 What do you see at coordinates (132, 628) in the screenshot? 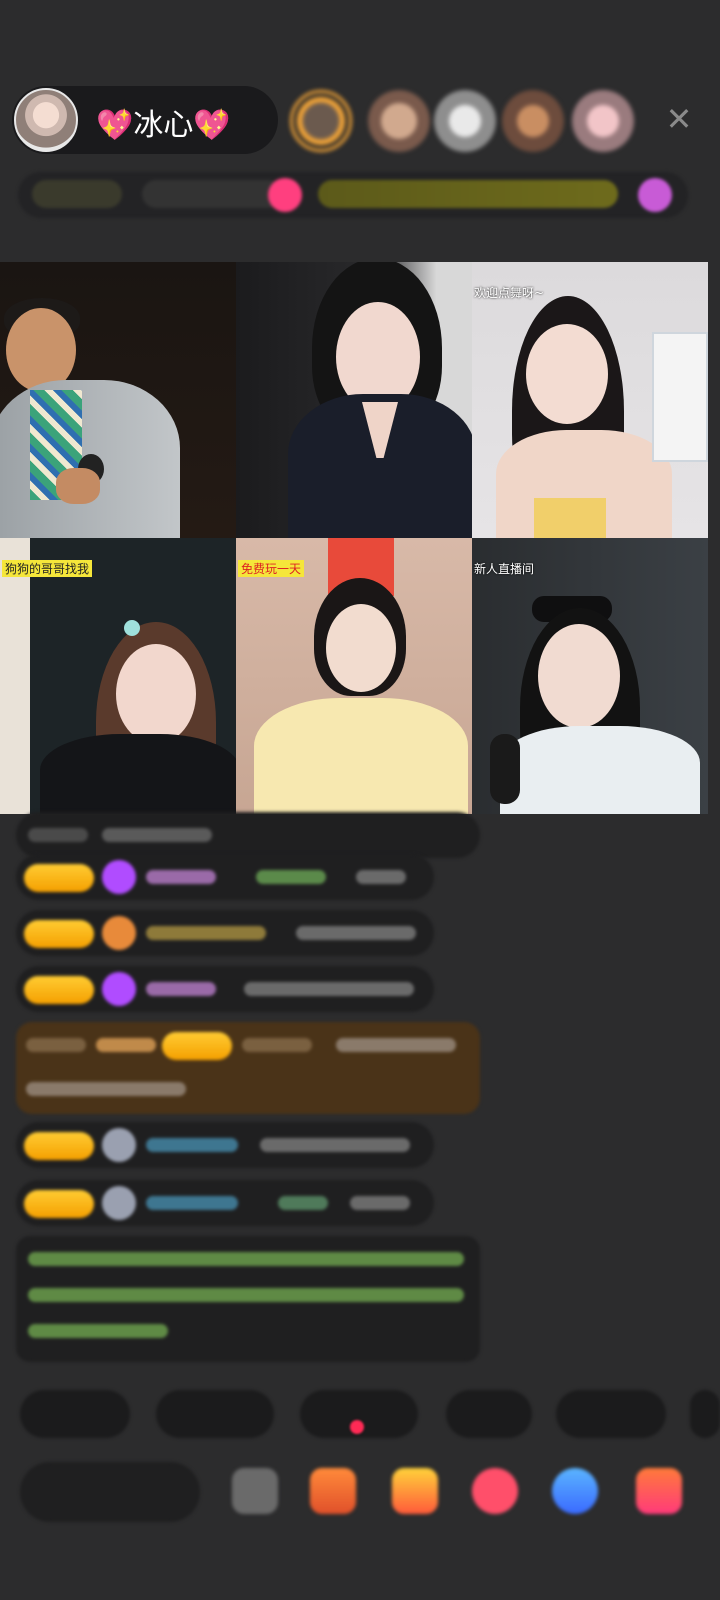
I see `hair-clip` at bounding box center [132, 628].